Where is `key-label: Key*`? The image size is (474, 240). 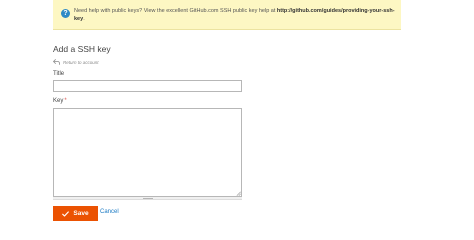 key-label: Key* is located at coordinates (60, 101).